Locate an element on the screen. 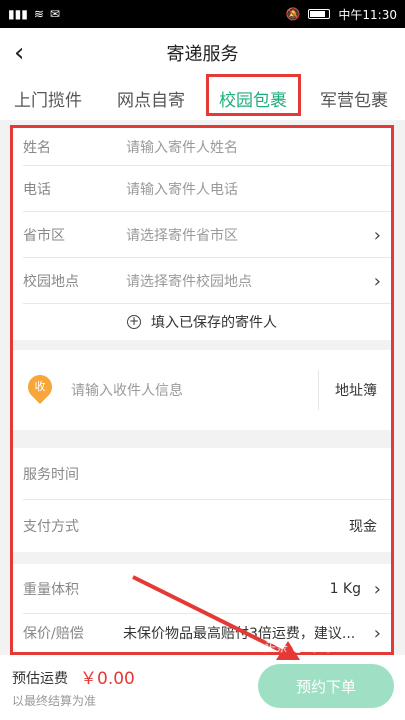  sender-phone-input: 请输入寄件人电话 is located at coordinates (182, 189).